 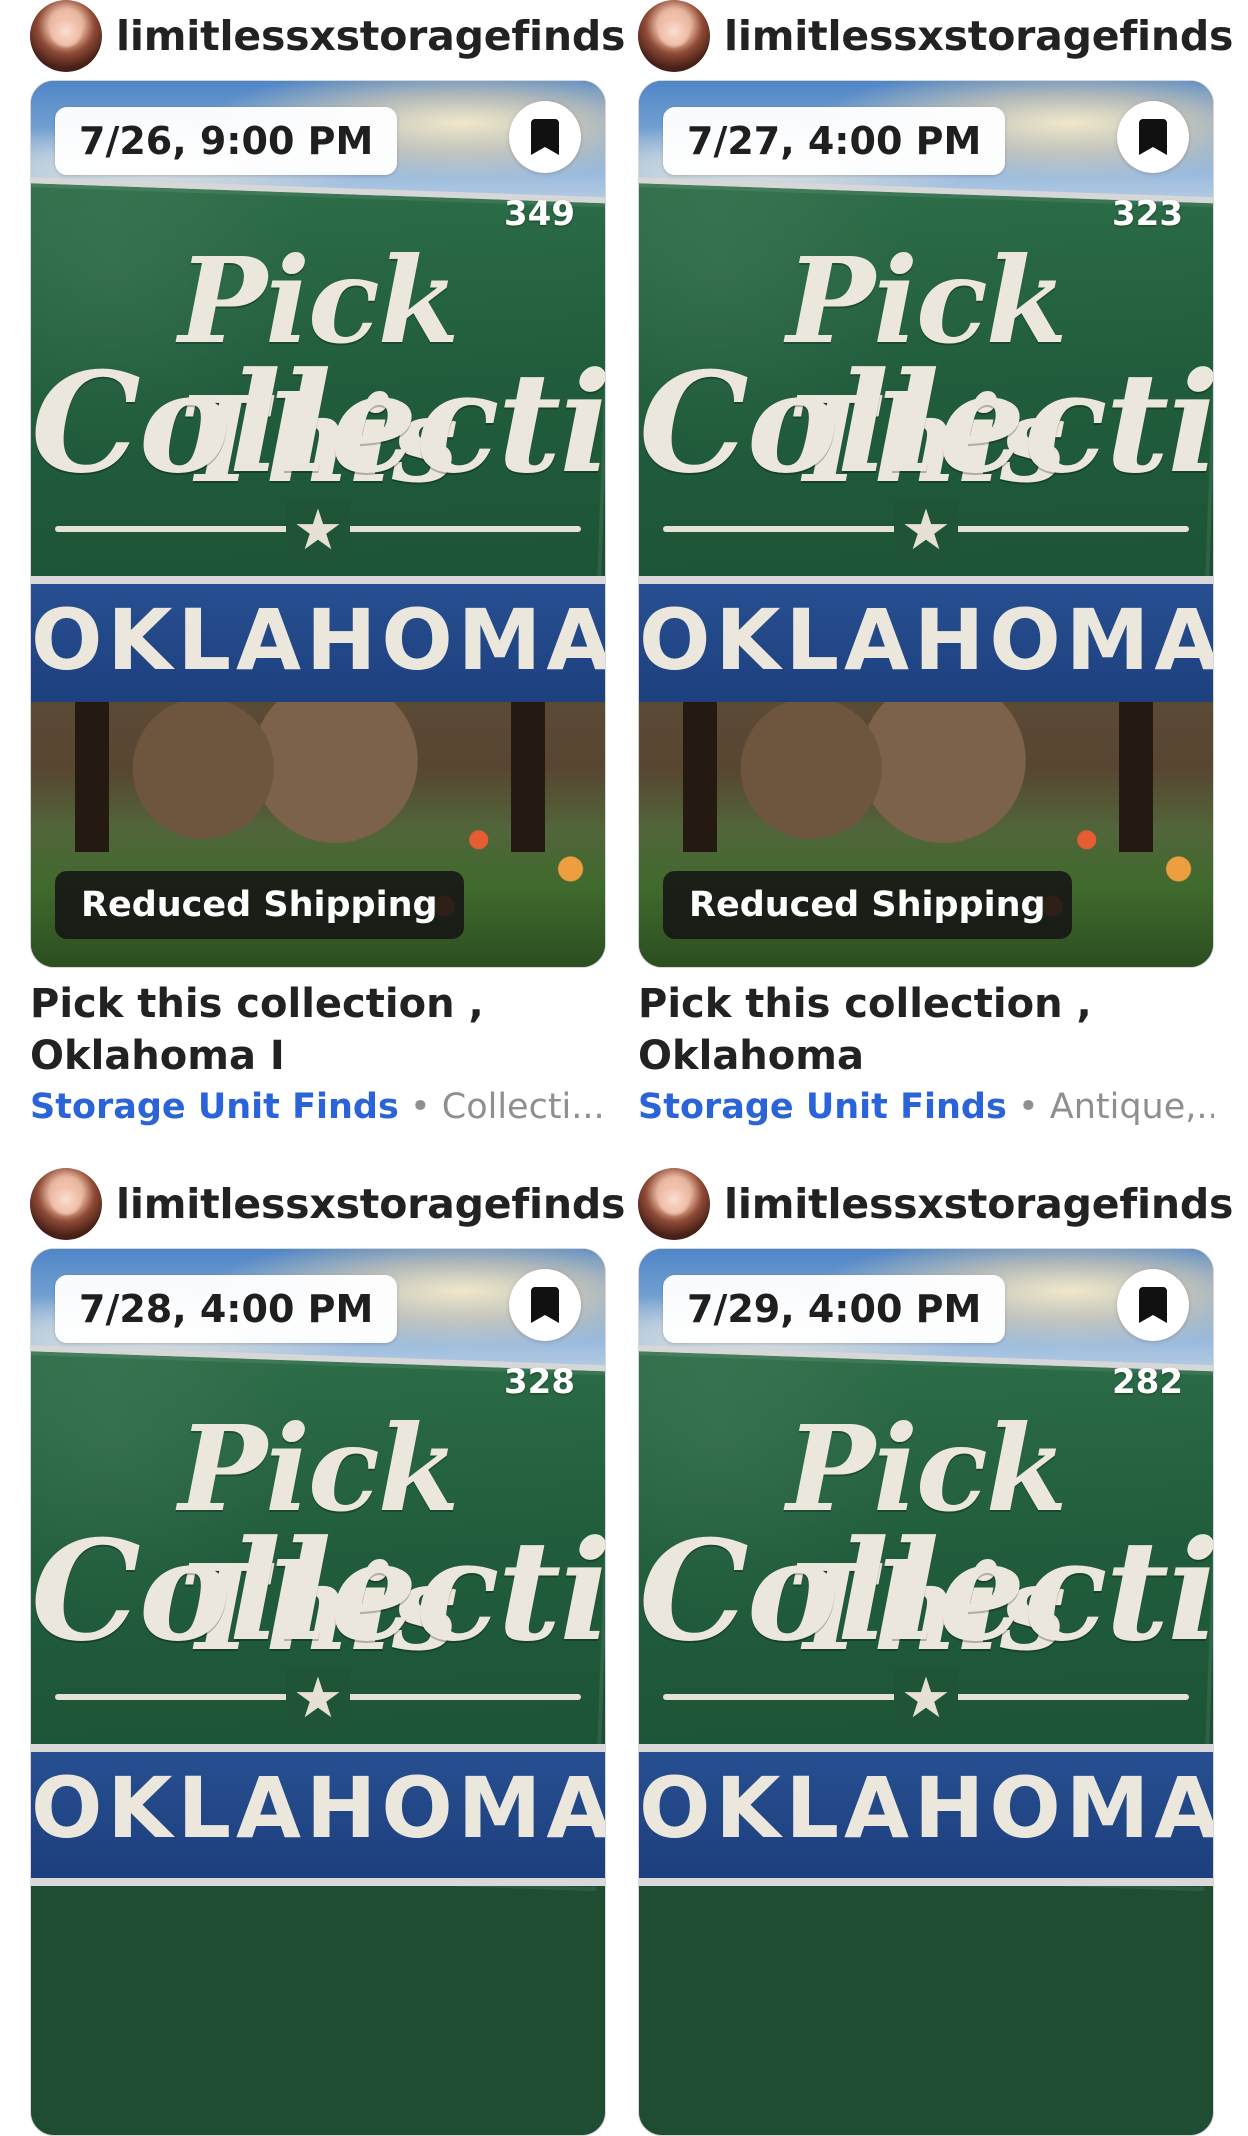 I want to click on watch-count: 328, so click(x=539, y=1382).